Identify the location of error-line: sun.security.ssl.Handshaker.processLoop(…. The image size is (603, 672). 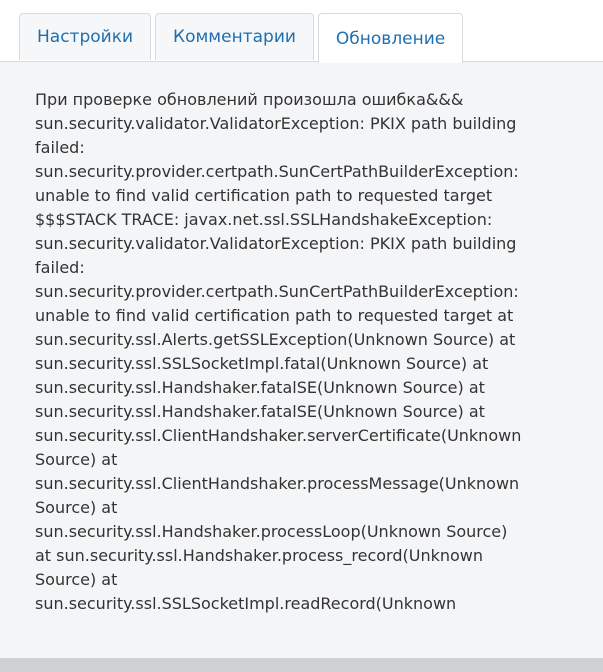
(271, 531).